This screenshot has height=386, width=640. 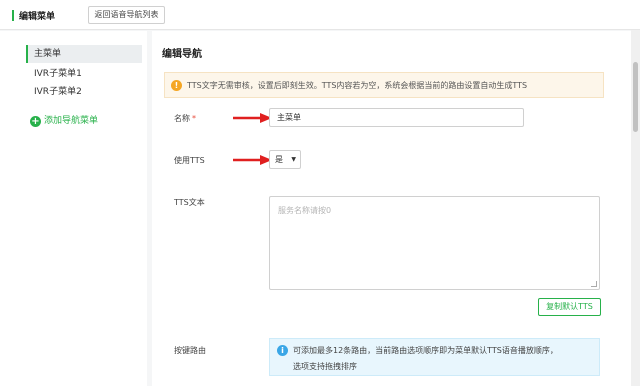 I want to click on add-nav-menu-button: + 添加导航菜单, so click(x=64, y=121).